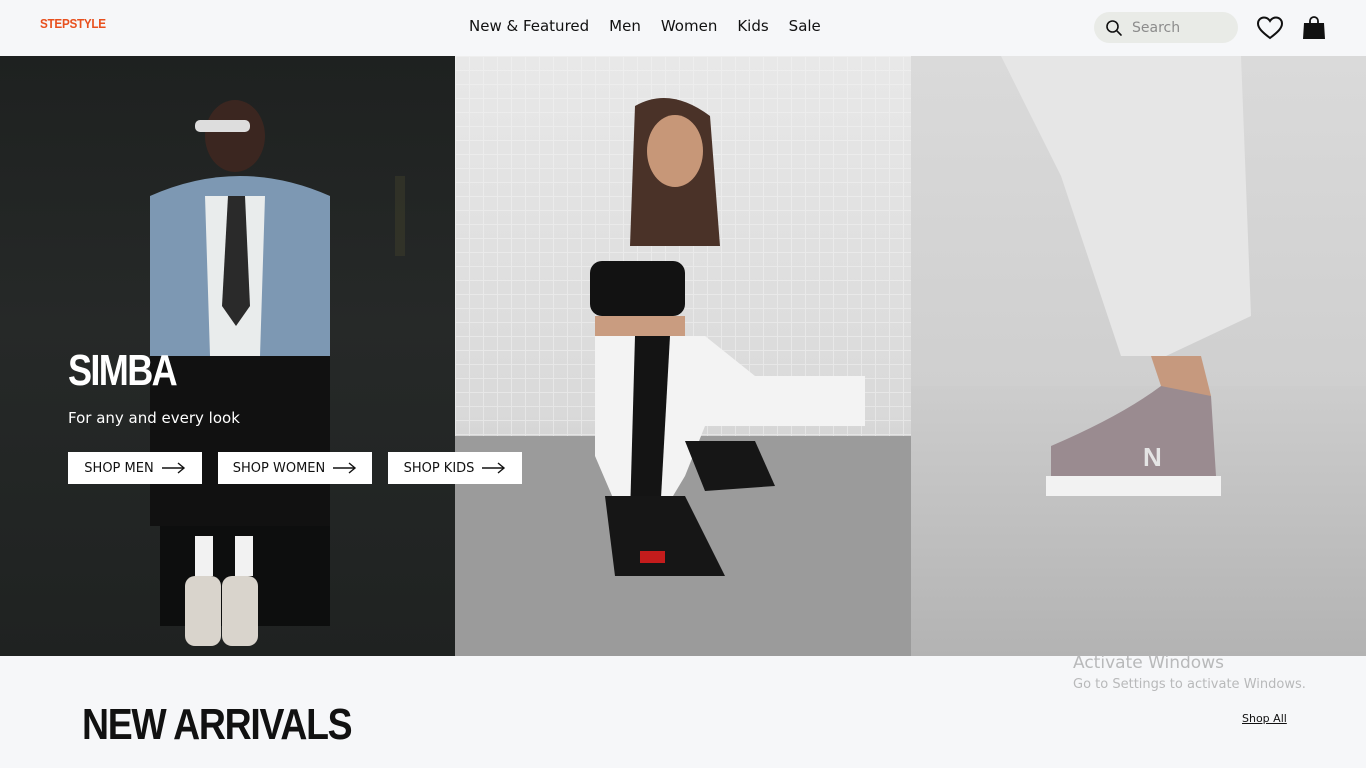  What do you see at coordinates (119, 468) in the screenshot?
I see `shop-men-label: SHOP MEN` at bounding box center [119, 468].